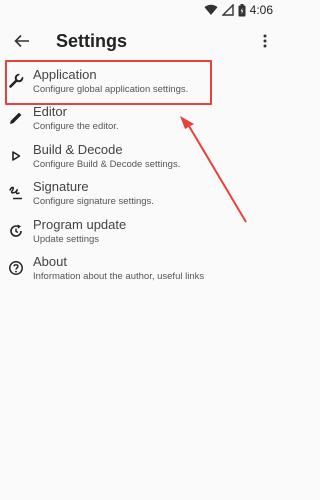 The image size is (320, 500). I want to click on signature-icon, so click(16, 193).